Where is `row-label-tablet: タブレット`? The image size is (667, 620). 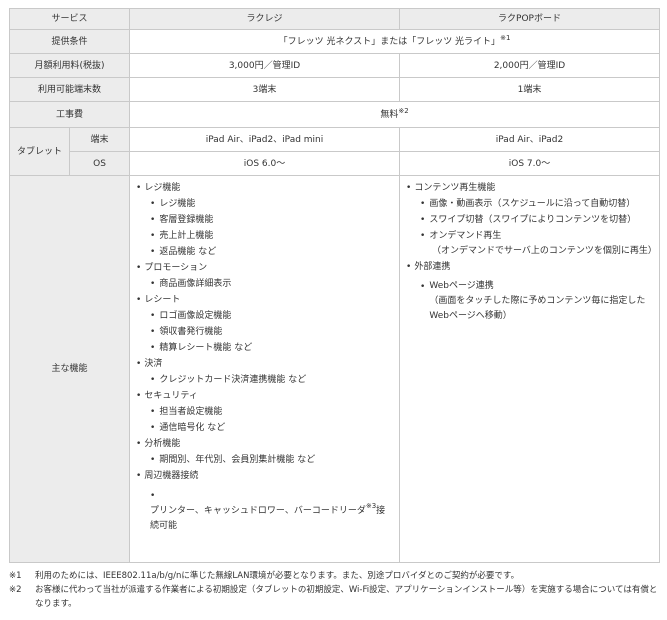 row-label-tablet: タブレット is located at coordinates (39, 151).